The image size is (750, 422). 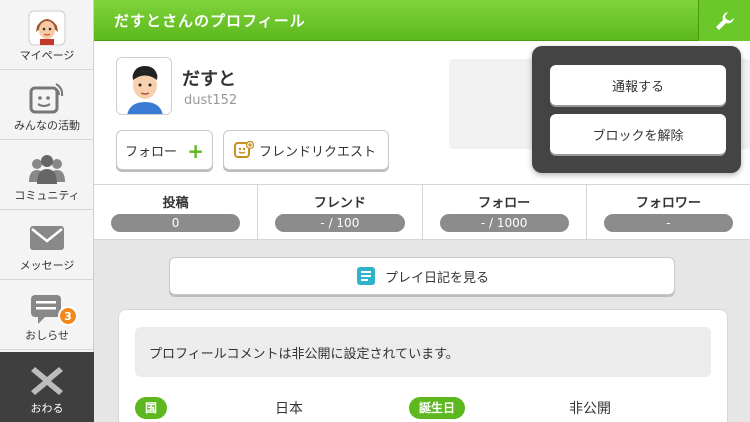 What do you see at coordinates (339, 203) in the screenshot?
I see `stat-label: フレンド` at bounding box center [339, 203].